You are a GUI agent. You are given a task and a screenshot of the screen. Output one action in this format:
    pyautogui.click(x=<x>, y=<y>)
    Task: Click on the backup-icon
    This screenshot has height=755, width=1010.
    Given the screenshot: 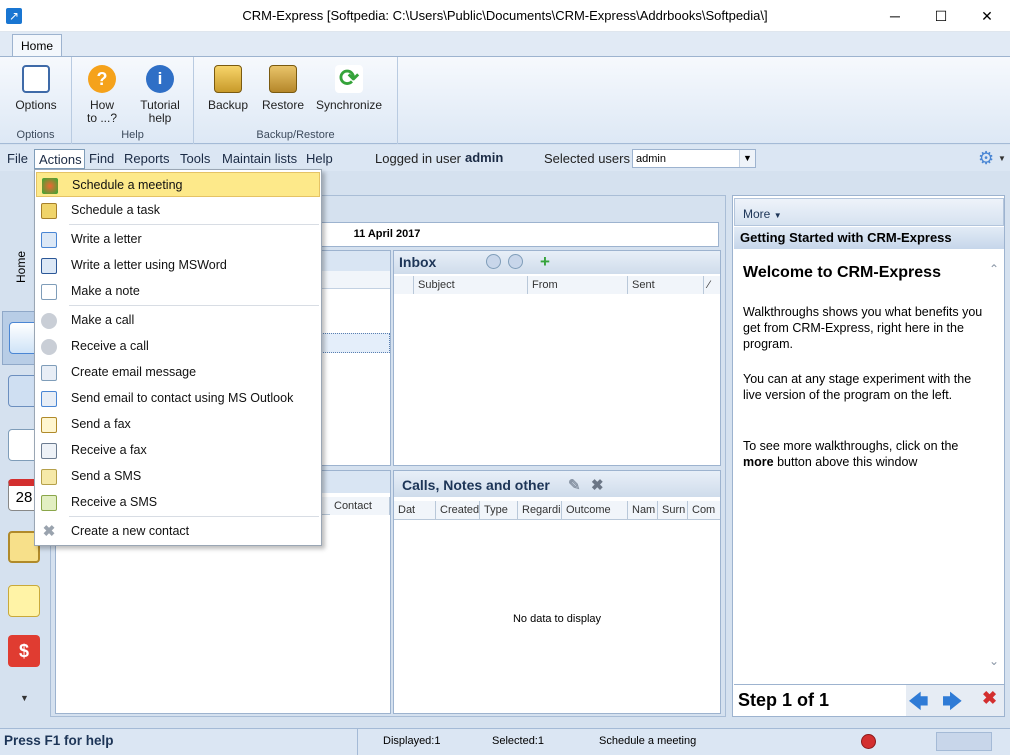 What is the action you would take?
    pyautogui.click(x=228, y=79)
    